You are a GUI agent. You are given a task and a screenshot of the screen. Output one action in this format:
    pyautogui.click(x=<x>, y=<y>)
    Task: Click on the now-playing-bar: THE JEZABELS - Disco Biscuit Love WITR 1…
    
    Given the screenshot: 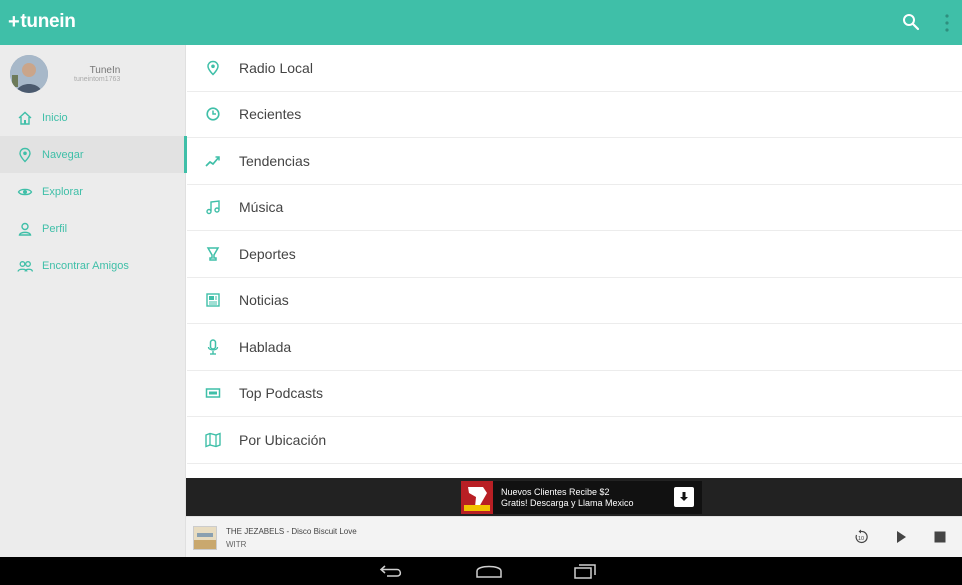 What is the action you would take?
    pyautogui.click(x=574, y=536)
    